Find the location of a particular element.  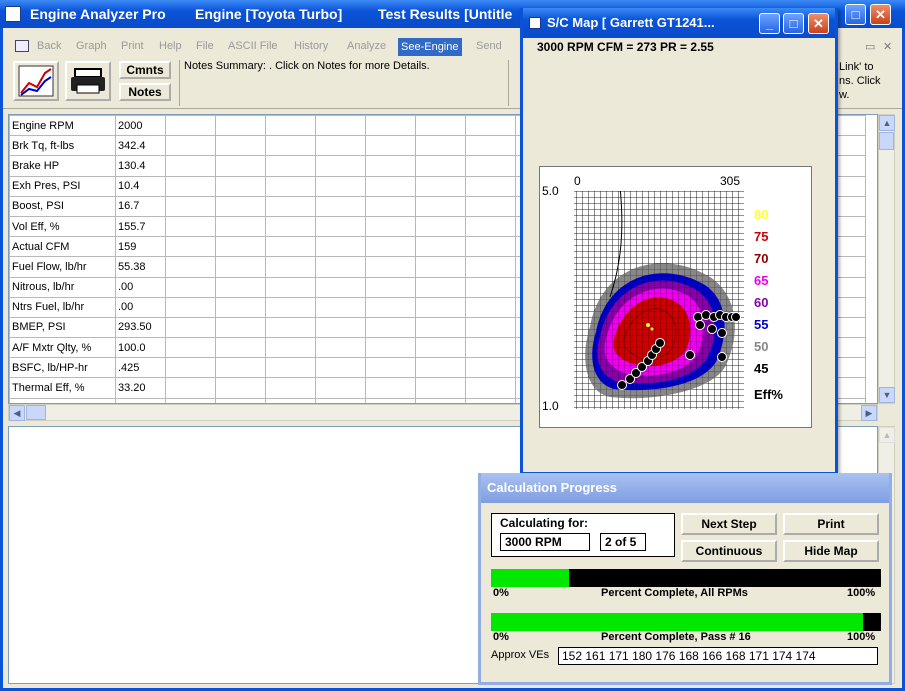

continuous-button: Continuous is located at coordinates (729, 551).